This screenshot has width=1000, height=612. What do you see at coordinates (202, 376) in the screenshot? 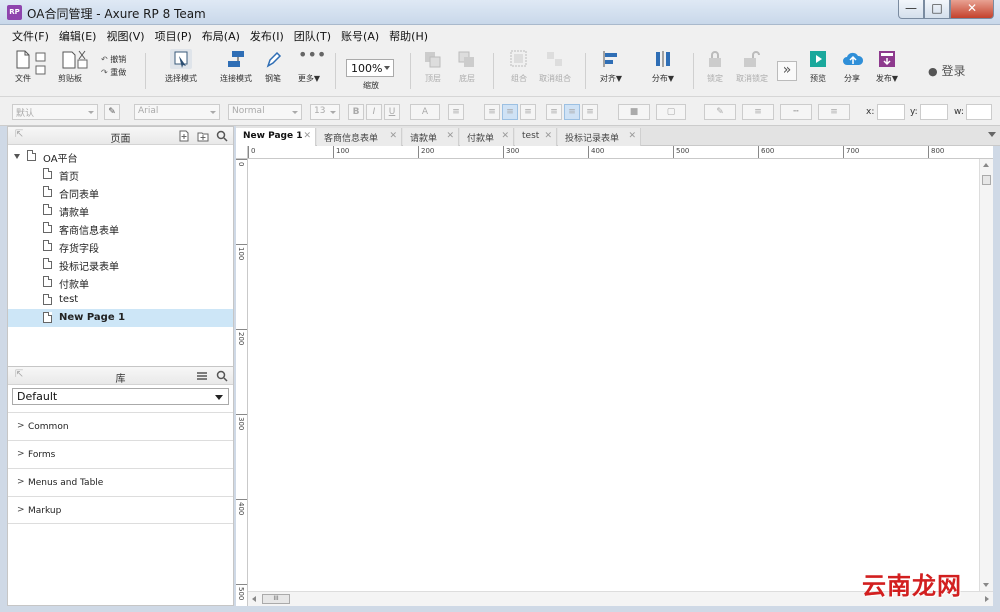
I see `menu-icon` at bounding box center [202, 376].